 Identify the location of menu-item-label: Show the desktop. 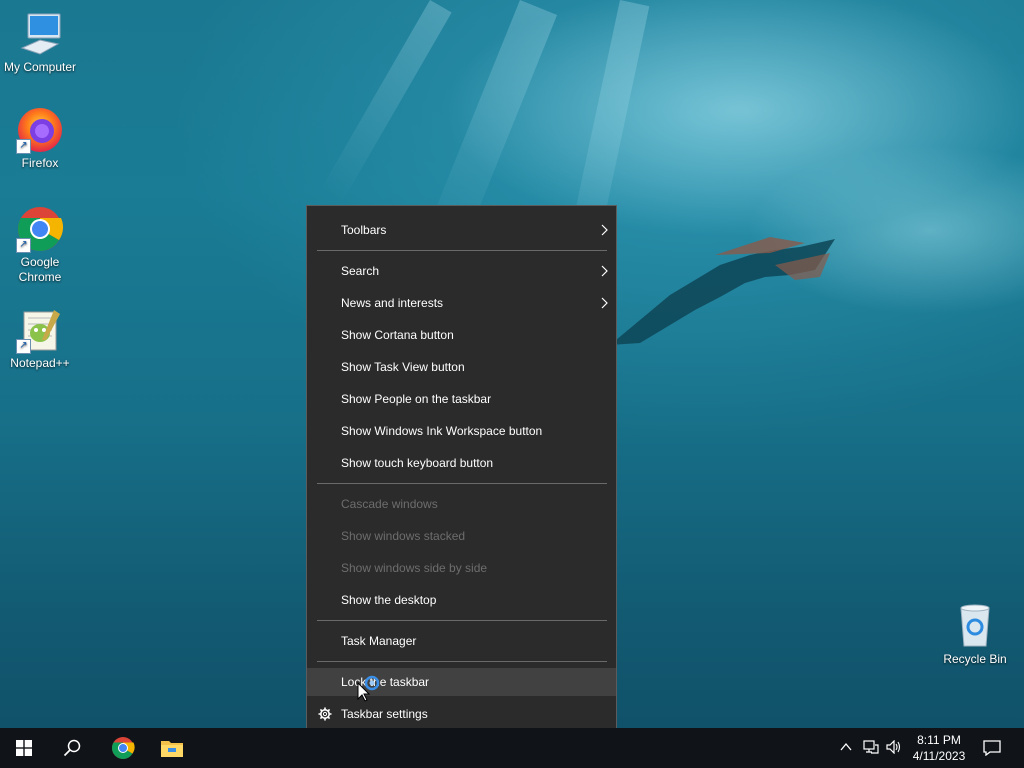
(389, 600).